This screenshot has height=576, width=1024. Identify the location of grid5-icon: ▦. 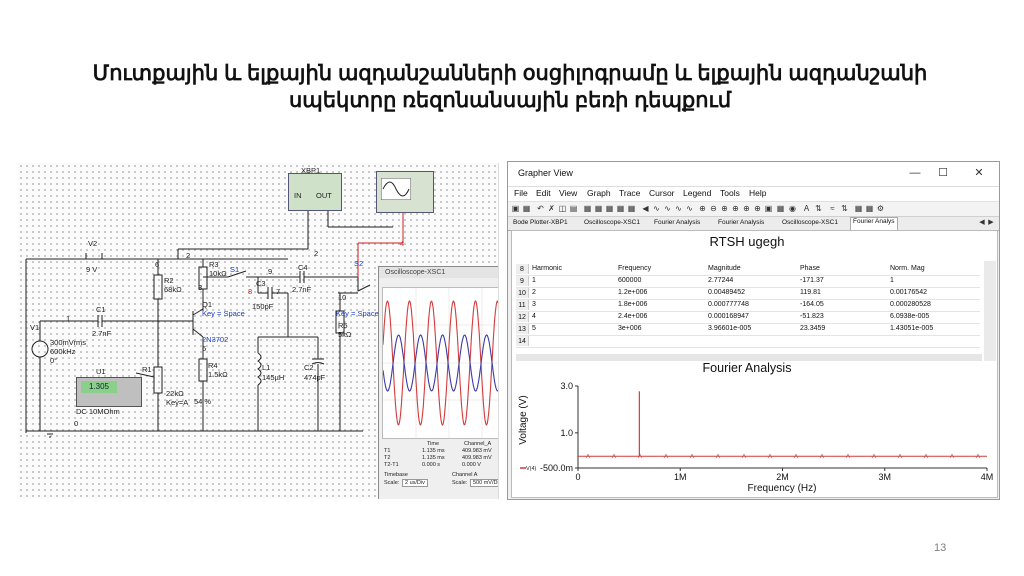
(631, 208).